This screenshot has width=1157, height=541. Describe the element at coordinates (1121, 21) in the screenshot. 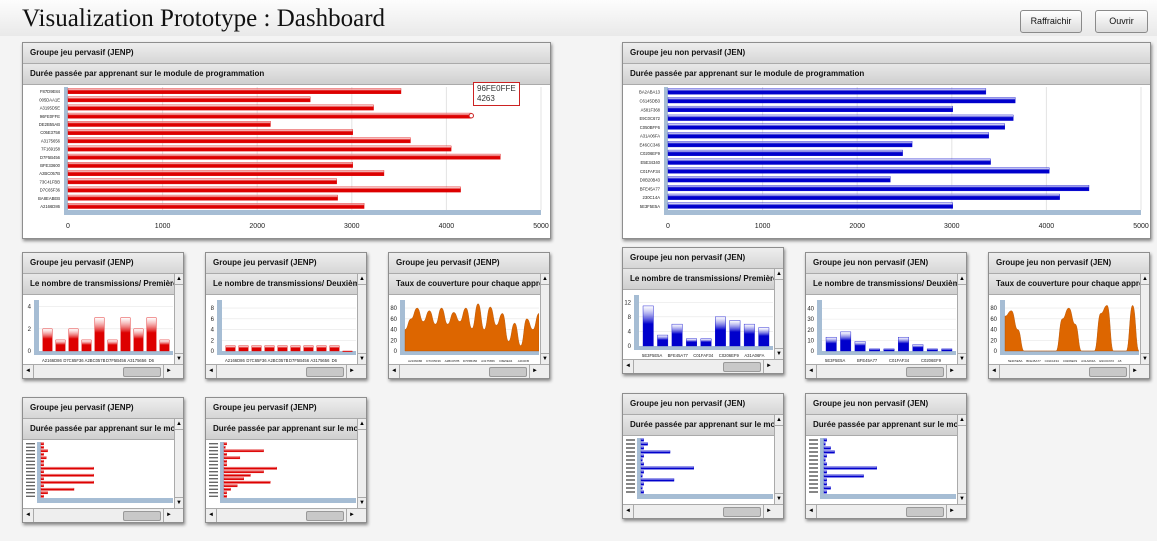

I see `open-button: Ouvrir` at that location.